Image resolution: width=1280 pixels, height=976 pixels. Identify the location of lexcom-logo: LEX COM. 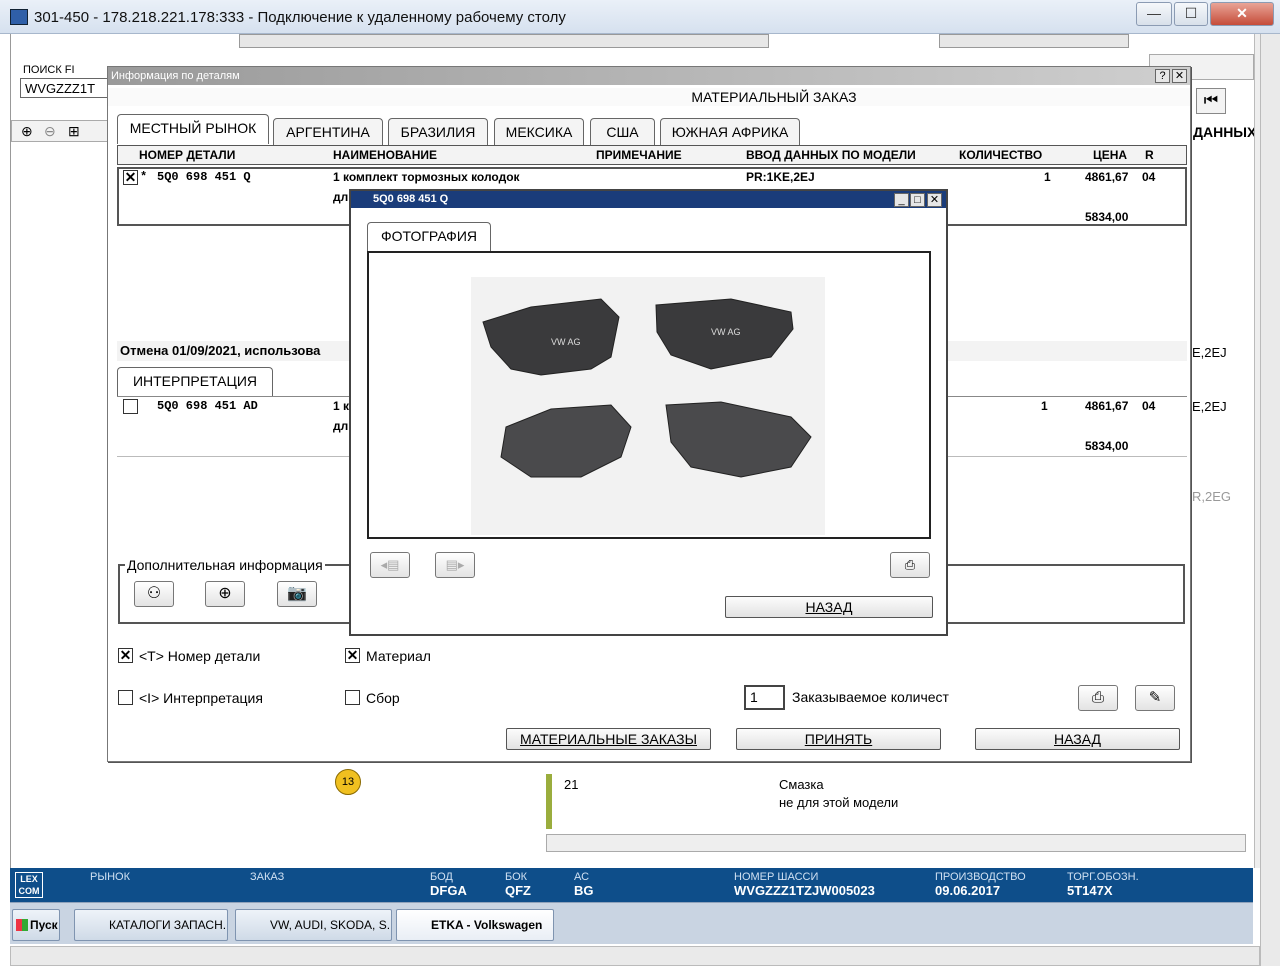
(29, 885).